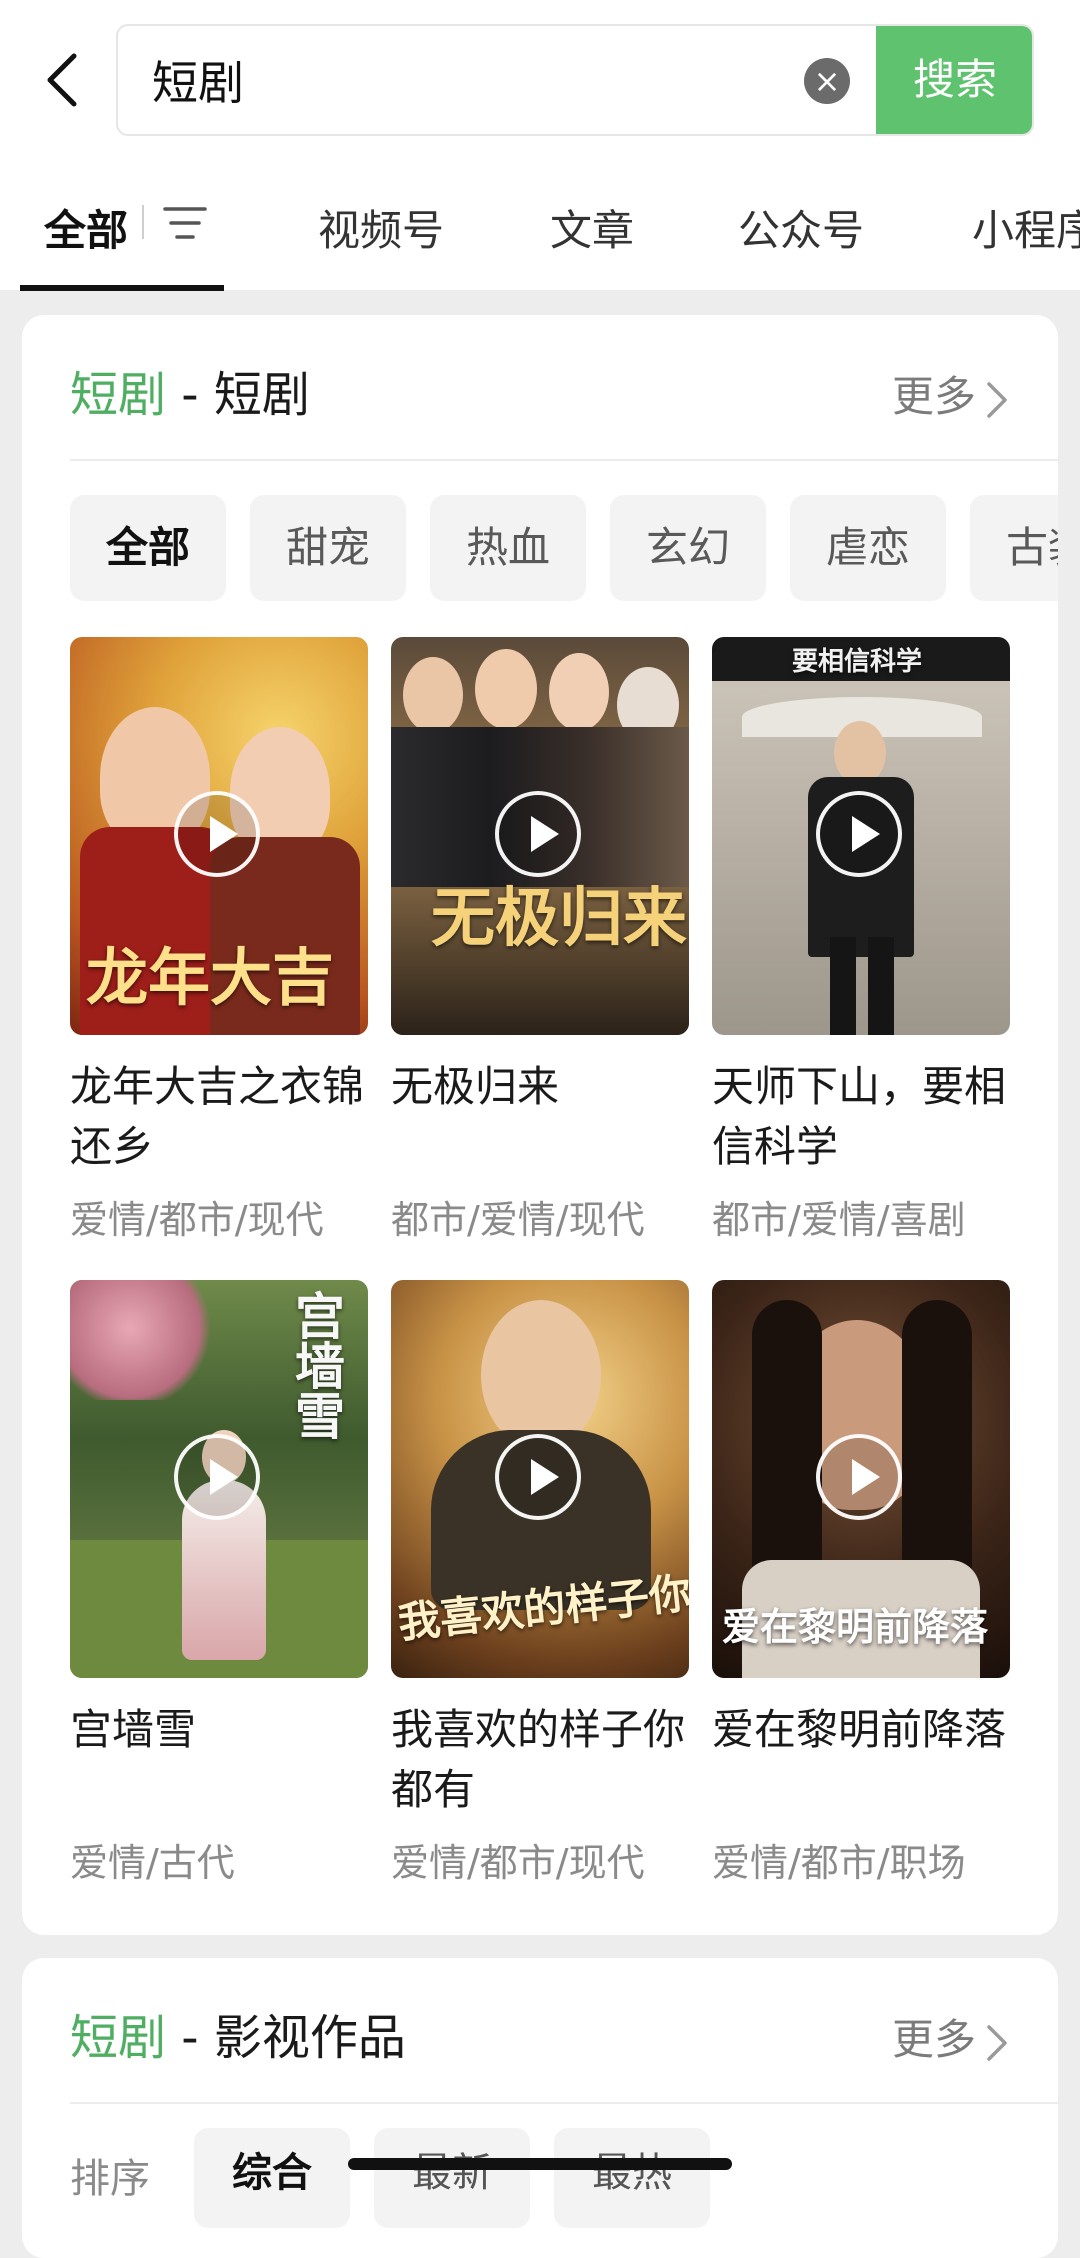 The height and width of the screenshot is (2258, 1080). I want to click on search-button: 搜索, so click(954, 80).